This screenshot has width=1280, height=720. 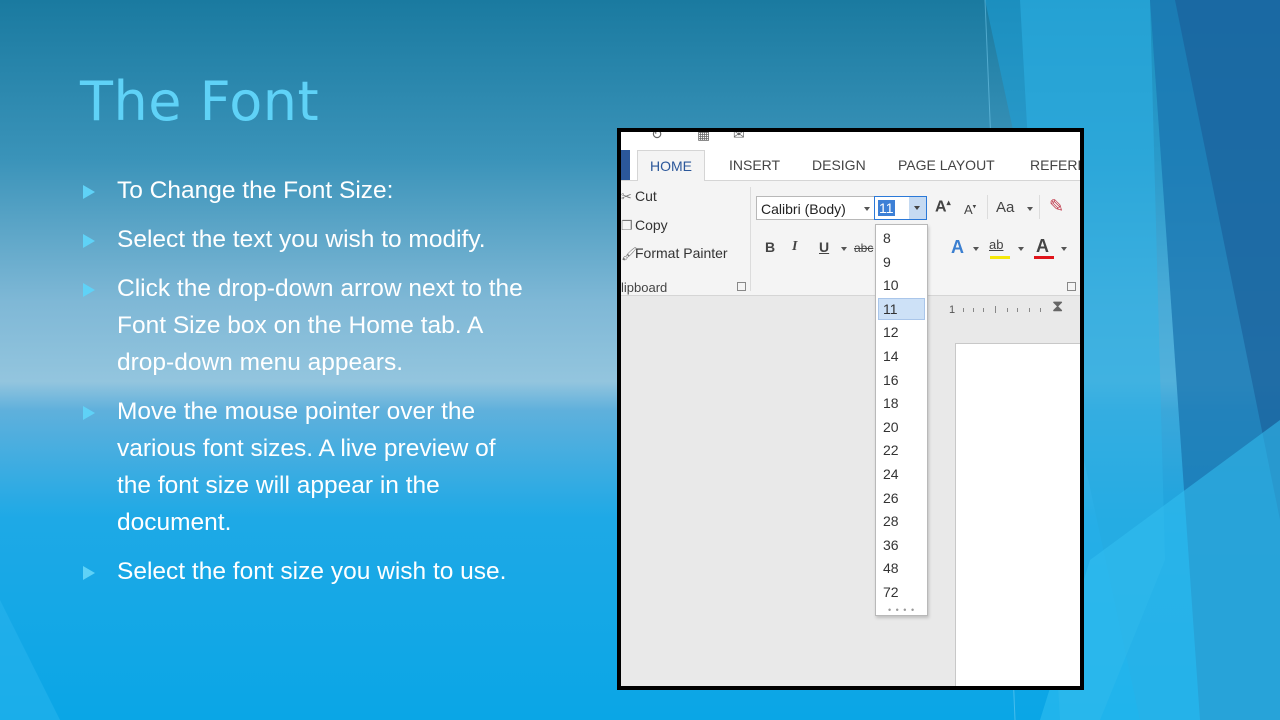 I want to click on format-painter-button: 🖌Format Painter, so click(x=674, y=253).